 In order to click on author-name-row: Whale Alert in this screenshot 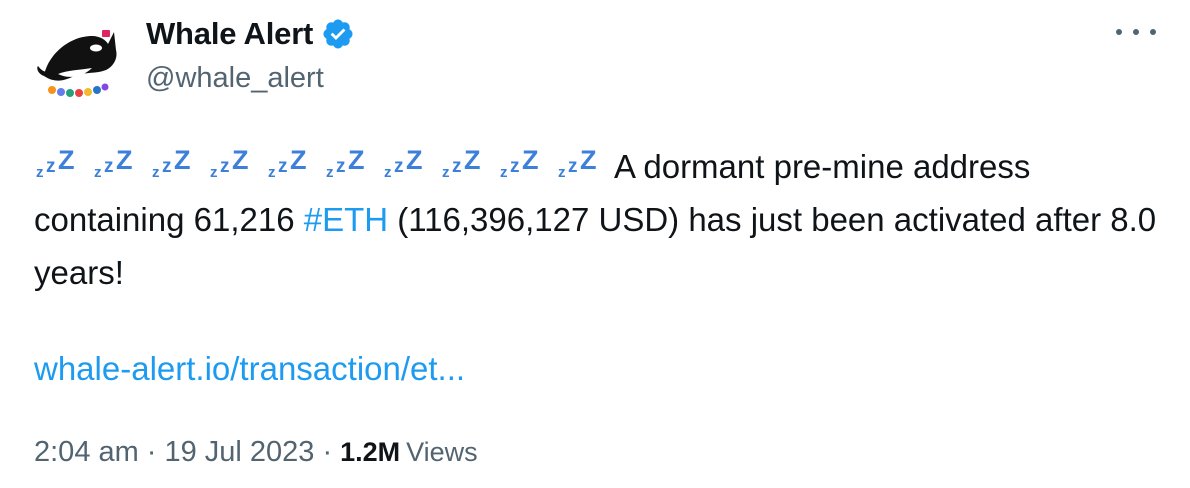, I will do `click(250, 34)`.